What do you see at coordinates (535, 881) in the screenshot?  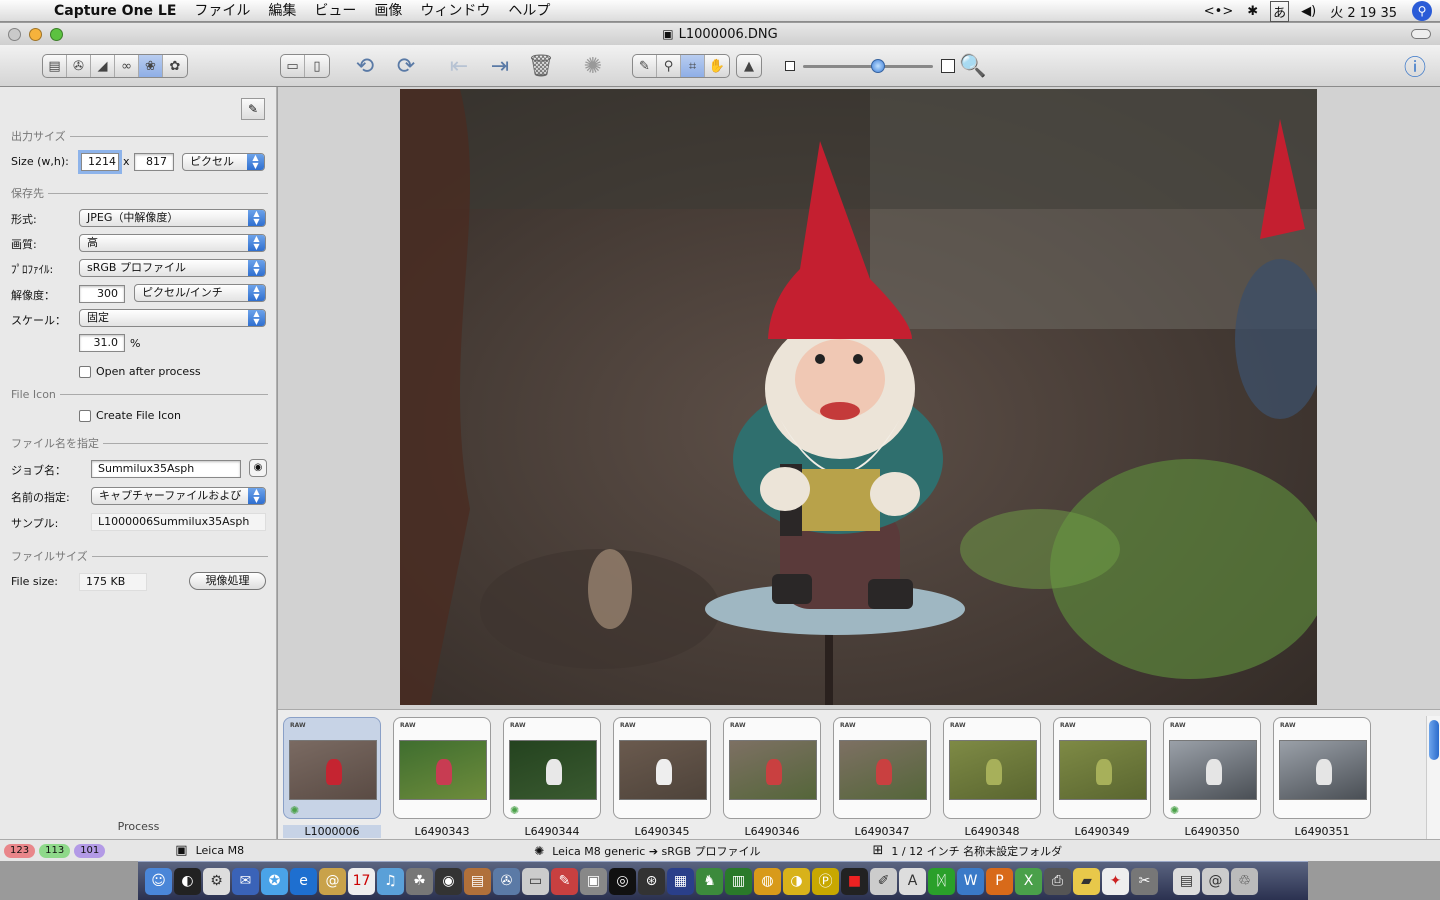 I see `scanner-icon: ▭` at bounding box center [535, 881].